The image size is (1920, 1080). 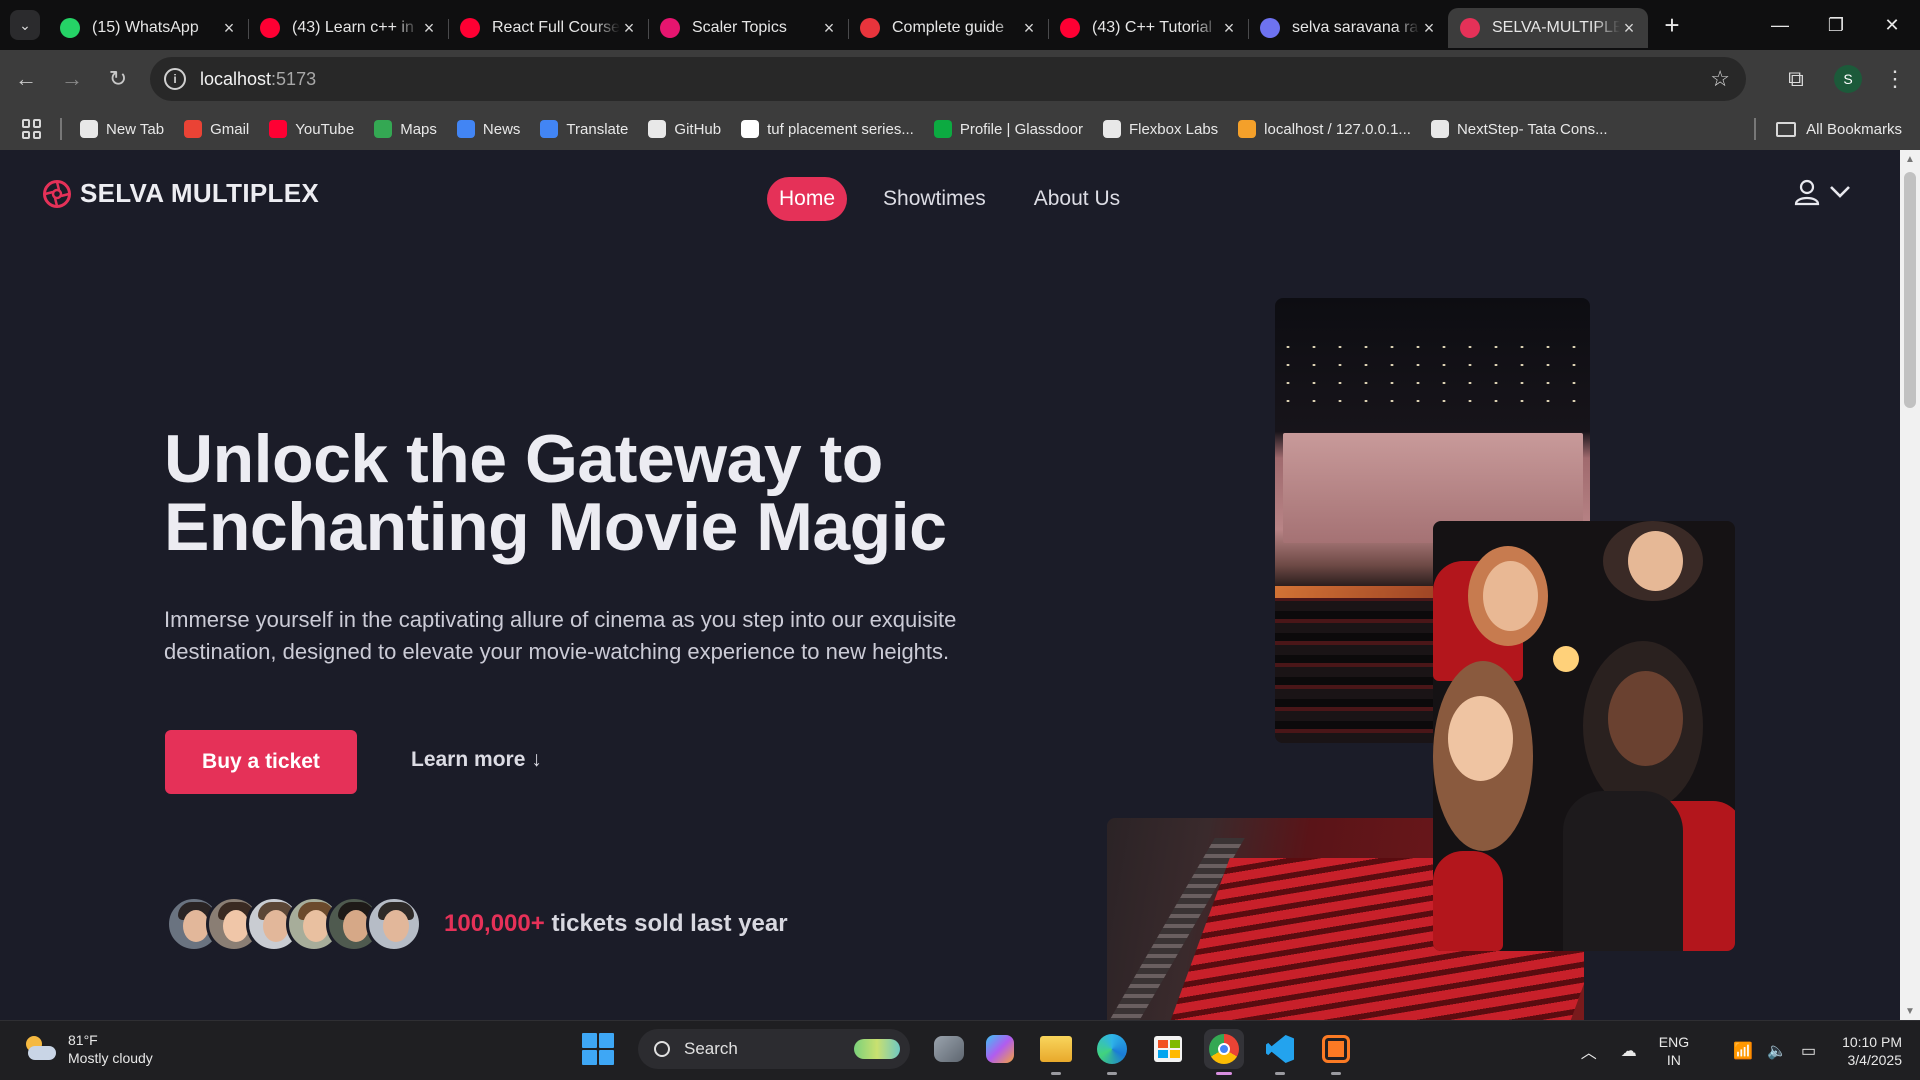 What do you see at coordinates (1470, 28) in the screenshot?
I see `site-logo-icon` at bounding box center [1470, 28].